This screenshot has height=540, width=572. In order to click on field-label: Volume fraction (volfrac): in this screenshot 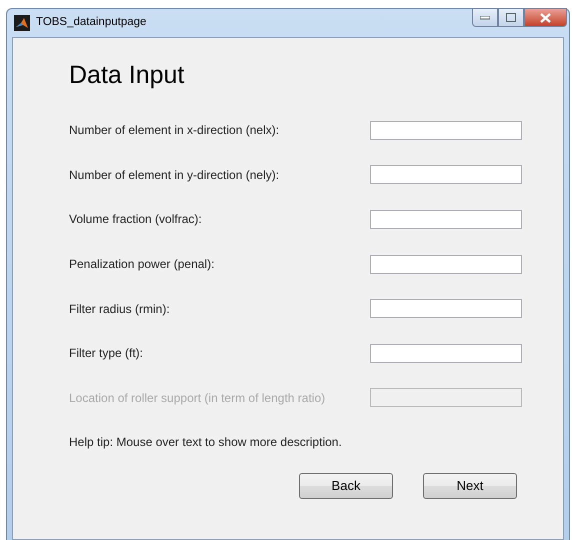, I will do `click(136, 219)`.